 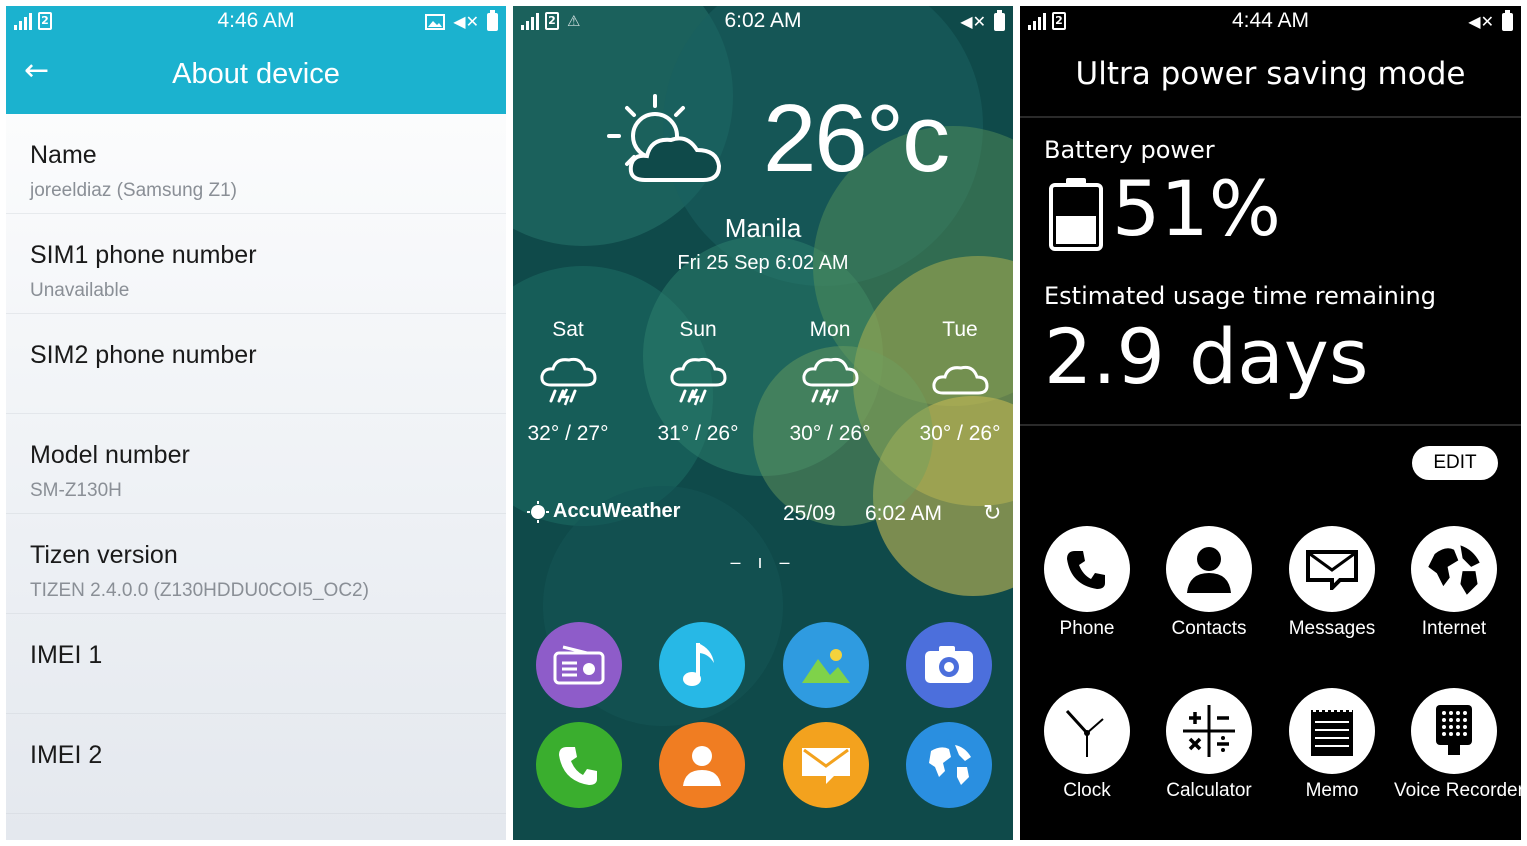 What do you see at coordinates (256, 664) in the screenshot?
I see `info-row-imei1: IMEI 1` at bounding box center [256, 664].